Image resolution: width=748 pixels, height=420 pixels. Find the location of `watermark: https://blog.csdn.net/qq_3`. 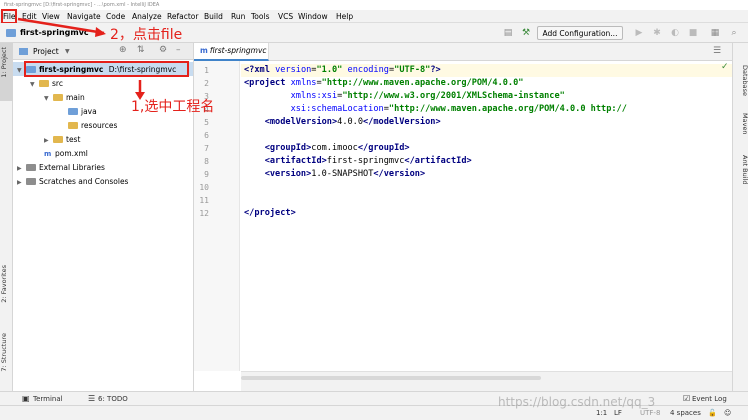

watermark: https://blog.csdn.net/qq_3 is located at coordinates (577, 402).